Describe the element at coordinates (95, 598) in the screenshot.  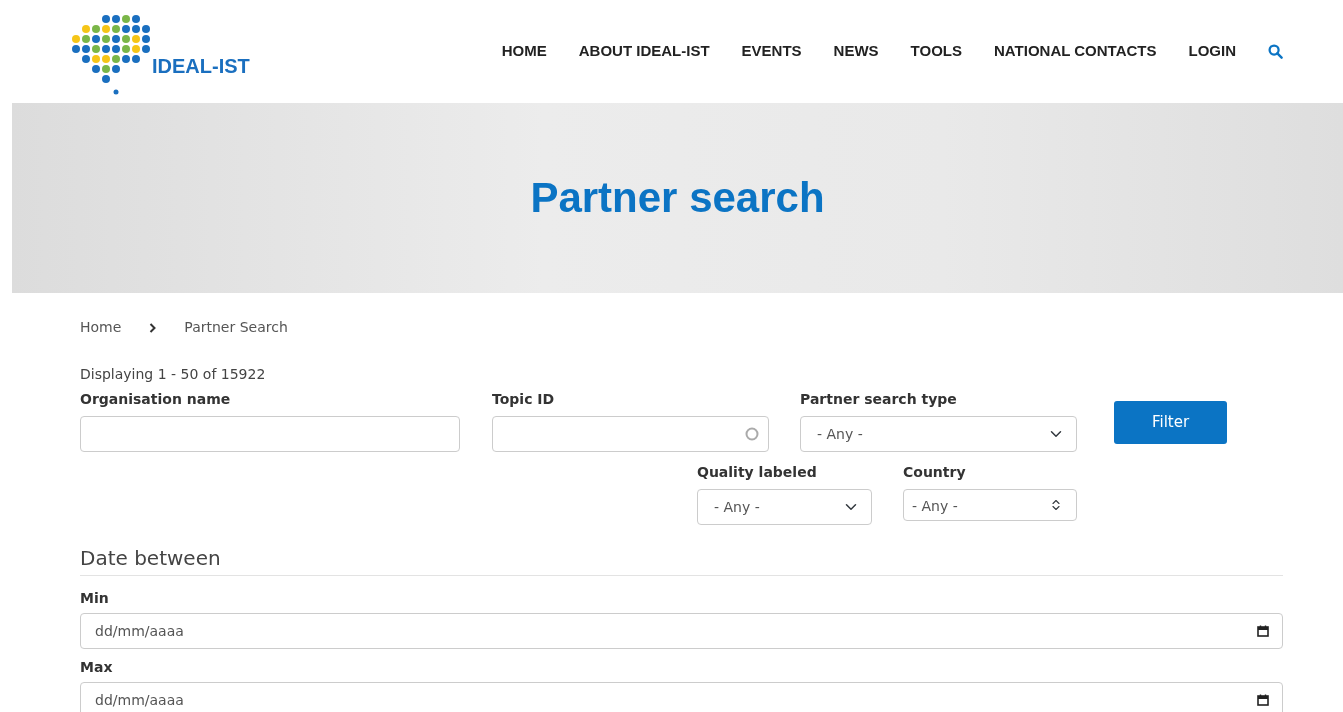
I see `field-label: Min` at that location.